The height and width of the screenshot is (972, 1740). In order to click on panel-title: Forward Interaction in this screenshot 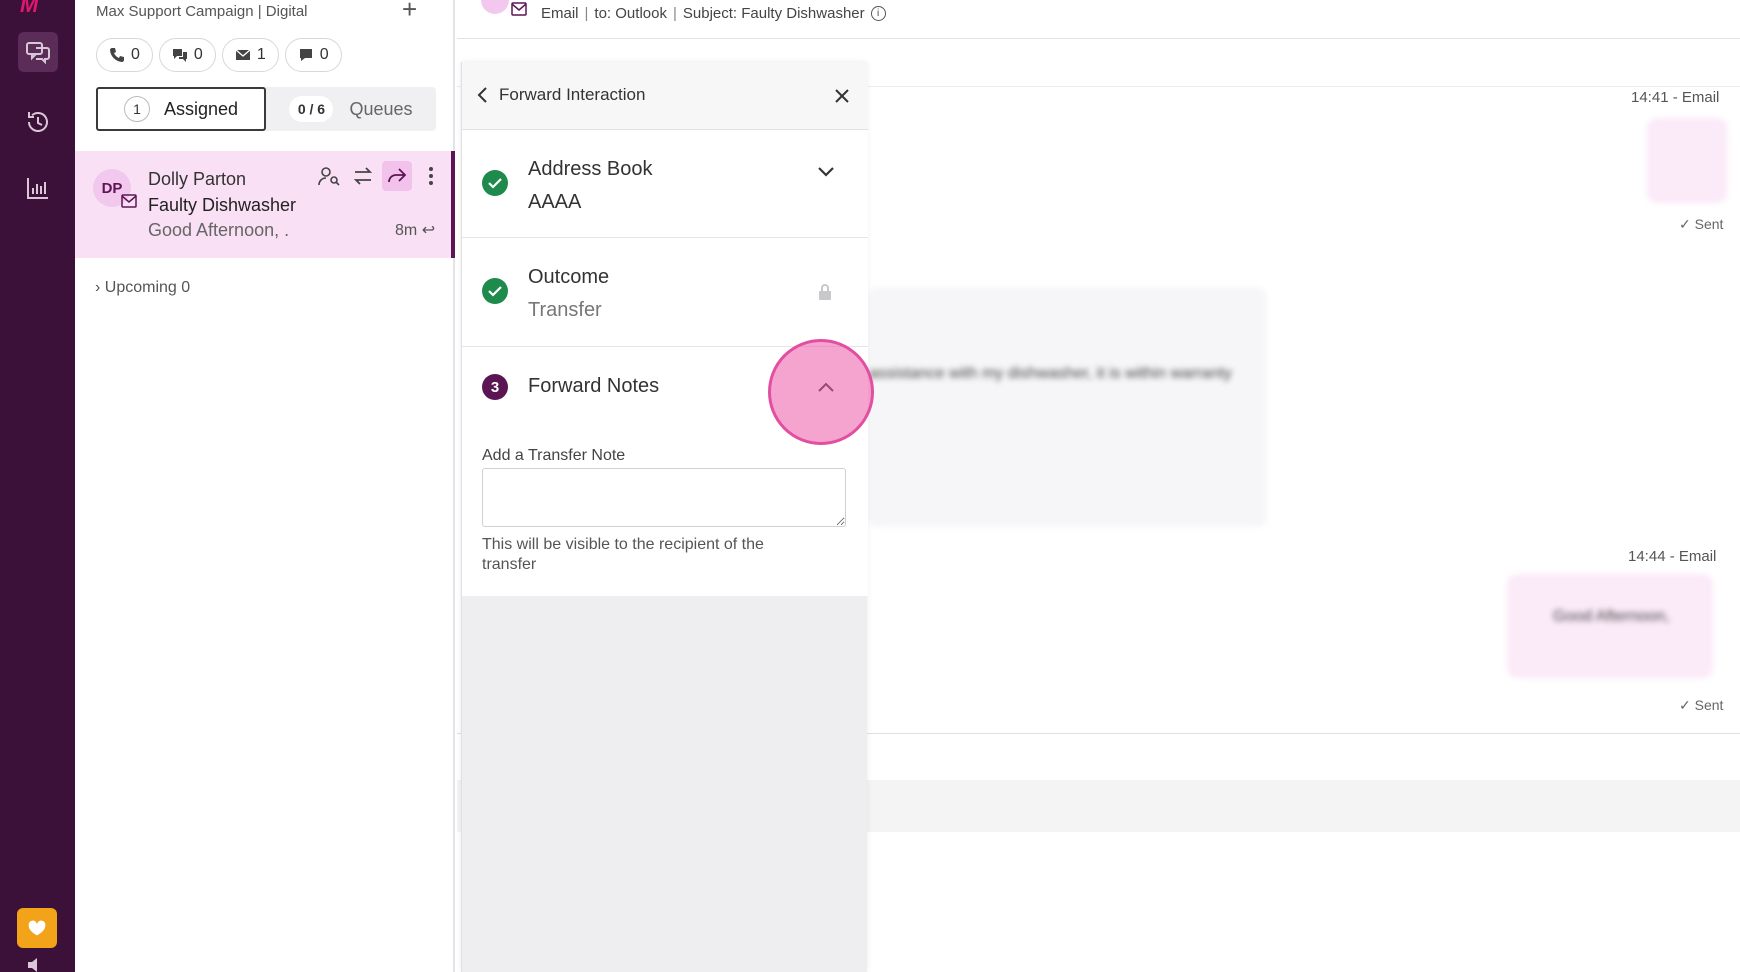, I will do `click(572, 94)`.